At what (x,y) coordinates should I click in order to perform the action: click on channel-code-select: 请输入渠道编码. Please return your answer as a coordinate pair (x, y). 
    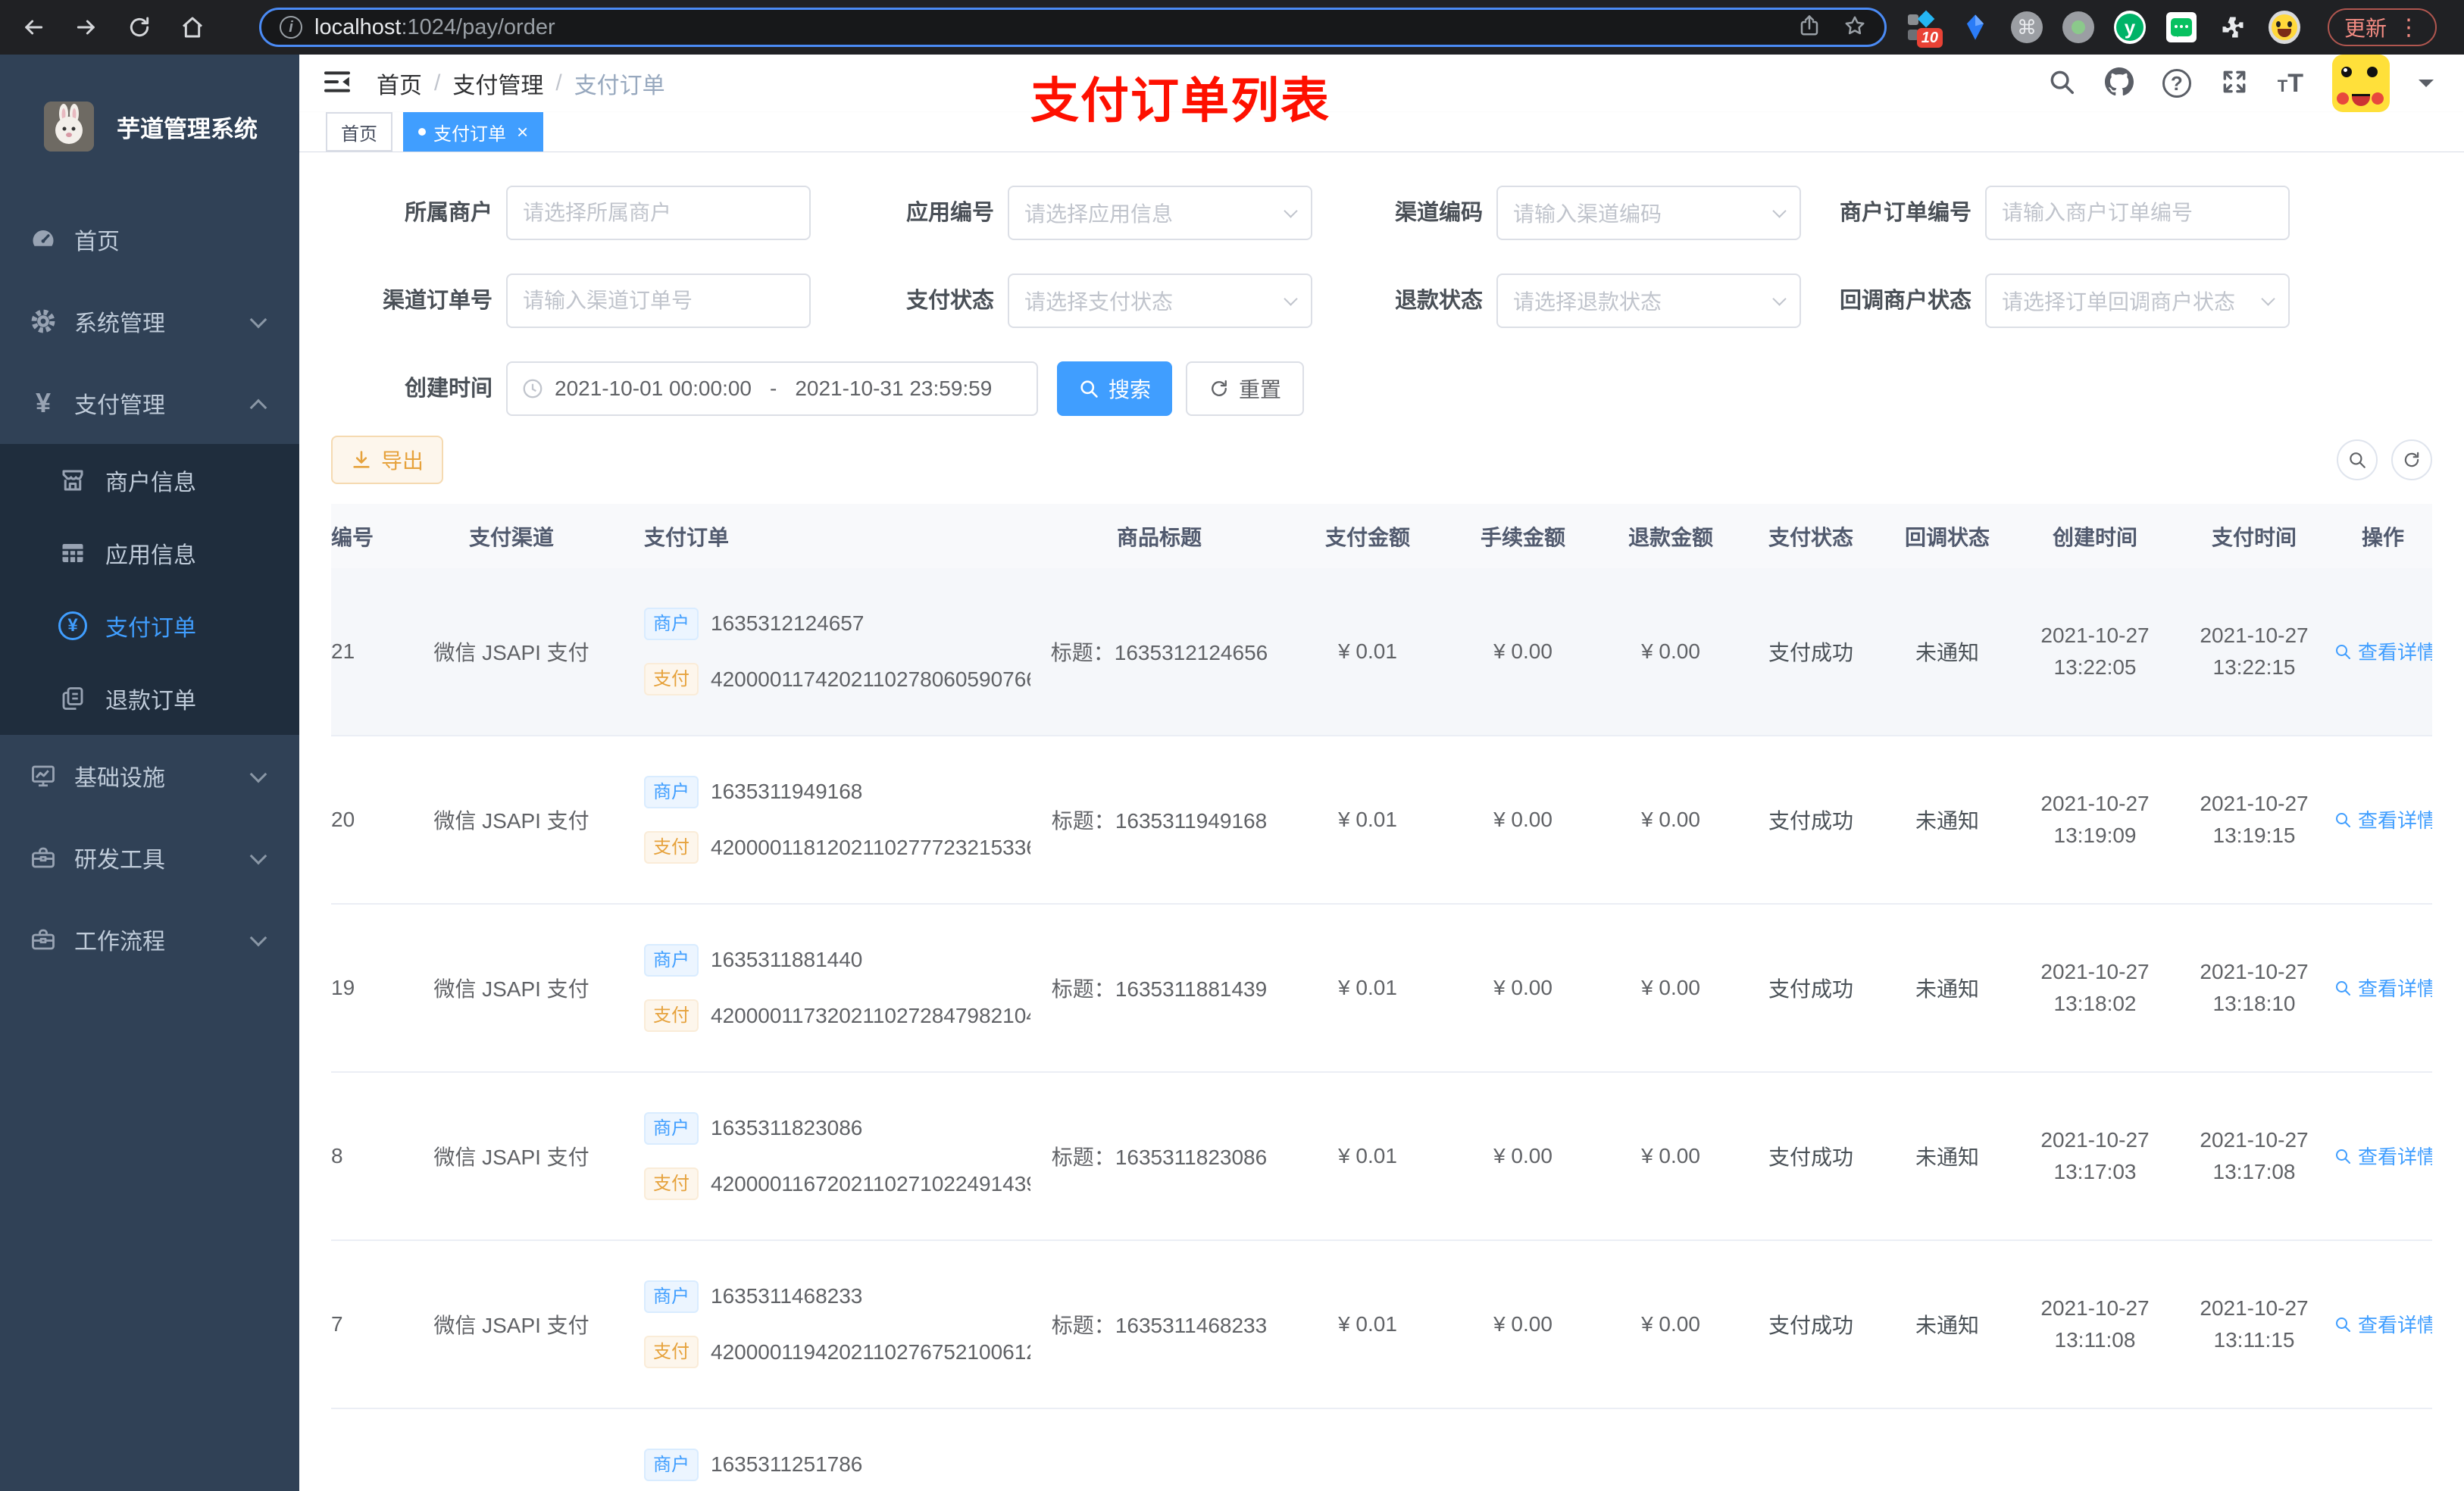
    Looking at the image, I should click on (1648, 213).